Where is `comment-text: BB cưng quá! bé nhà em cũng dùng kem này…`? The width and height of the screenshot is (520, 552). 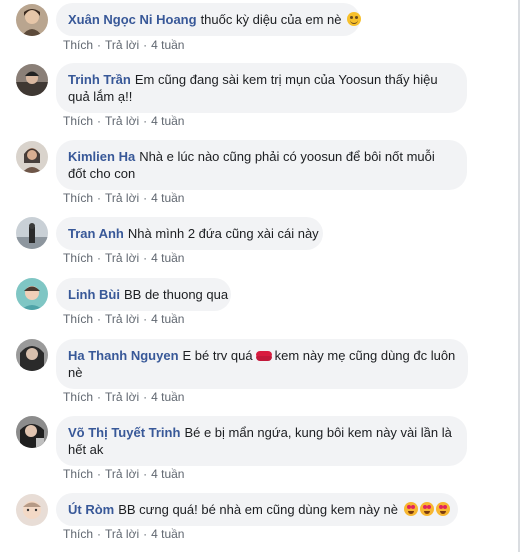 comment-text: BB cưng quá! bé nhà em cũng dùng kem này… is located at coordinates (258, 509).